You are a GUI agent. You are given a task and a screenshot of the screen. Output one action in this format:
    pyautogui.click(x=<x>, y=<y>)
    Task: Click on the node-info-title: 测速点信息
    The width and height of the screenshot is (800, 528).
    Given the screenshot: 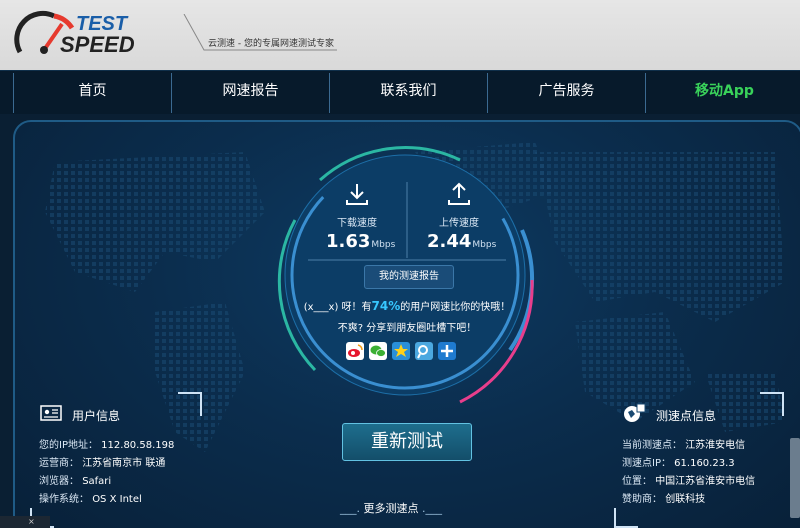 What is the action you would take?
    pyautogui.click(x=686, y=416)
    